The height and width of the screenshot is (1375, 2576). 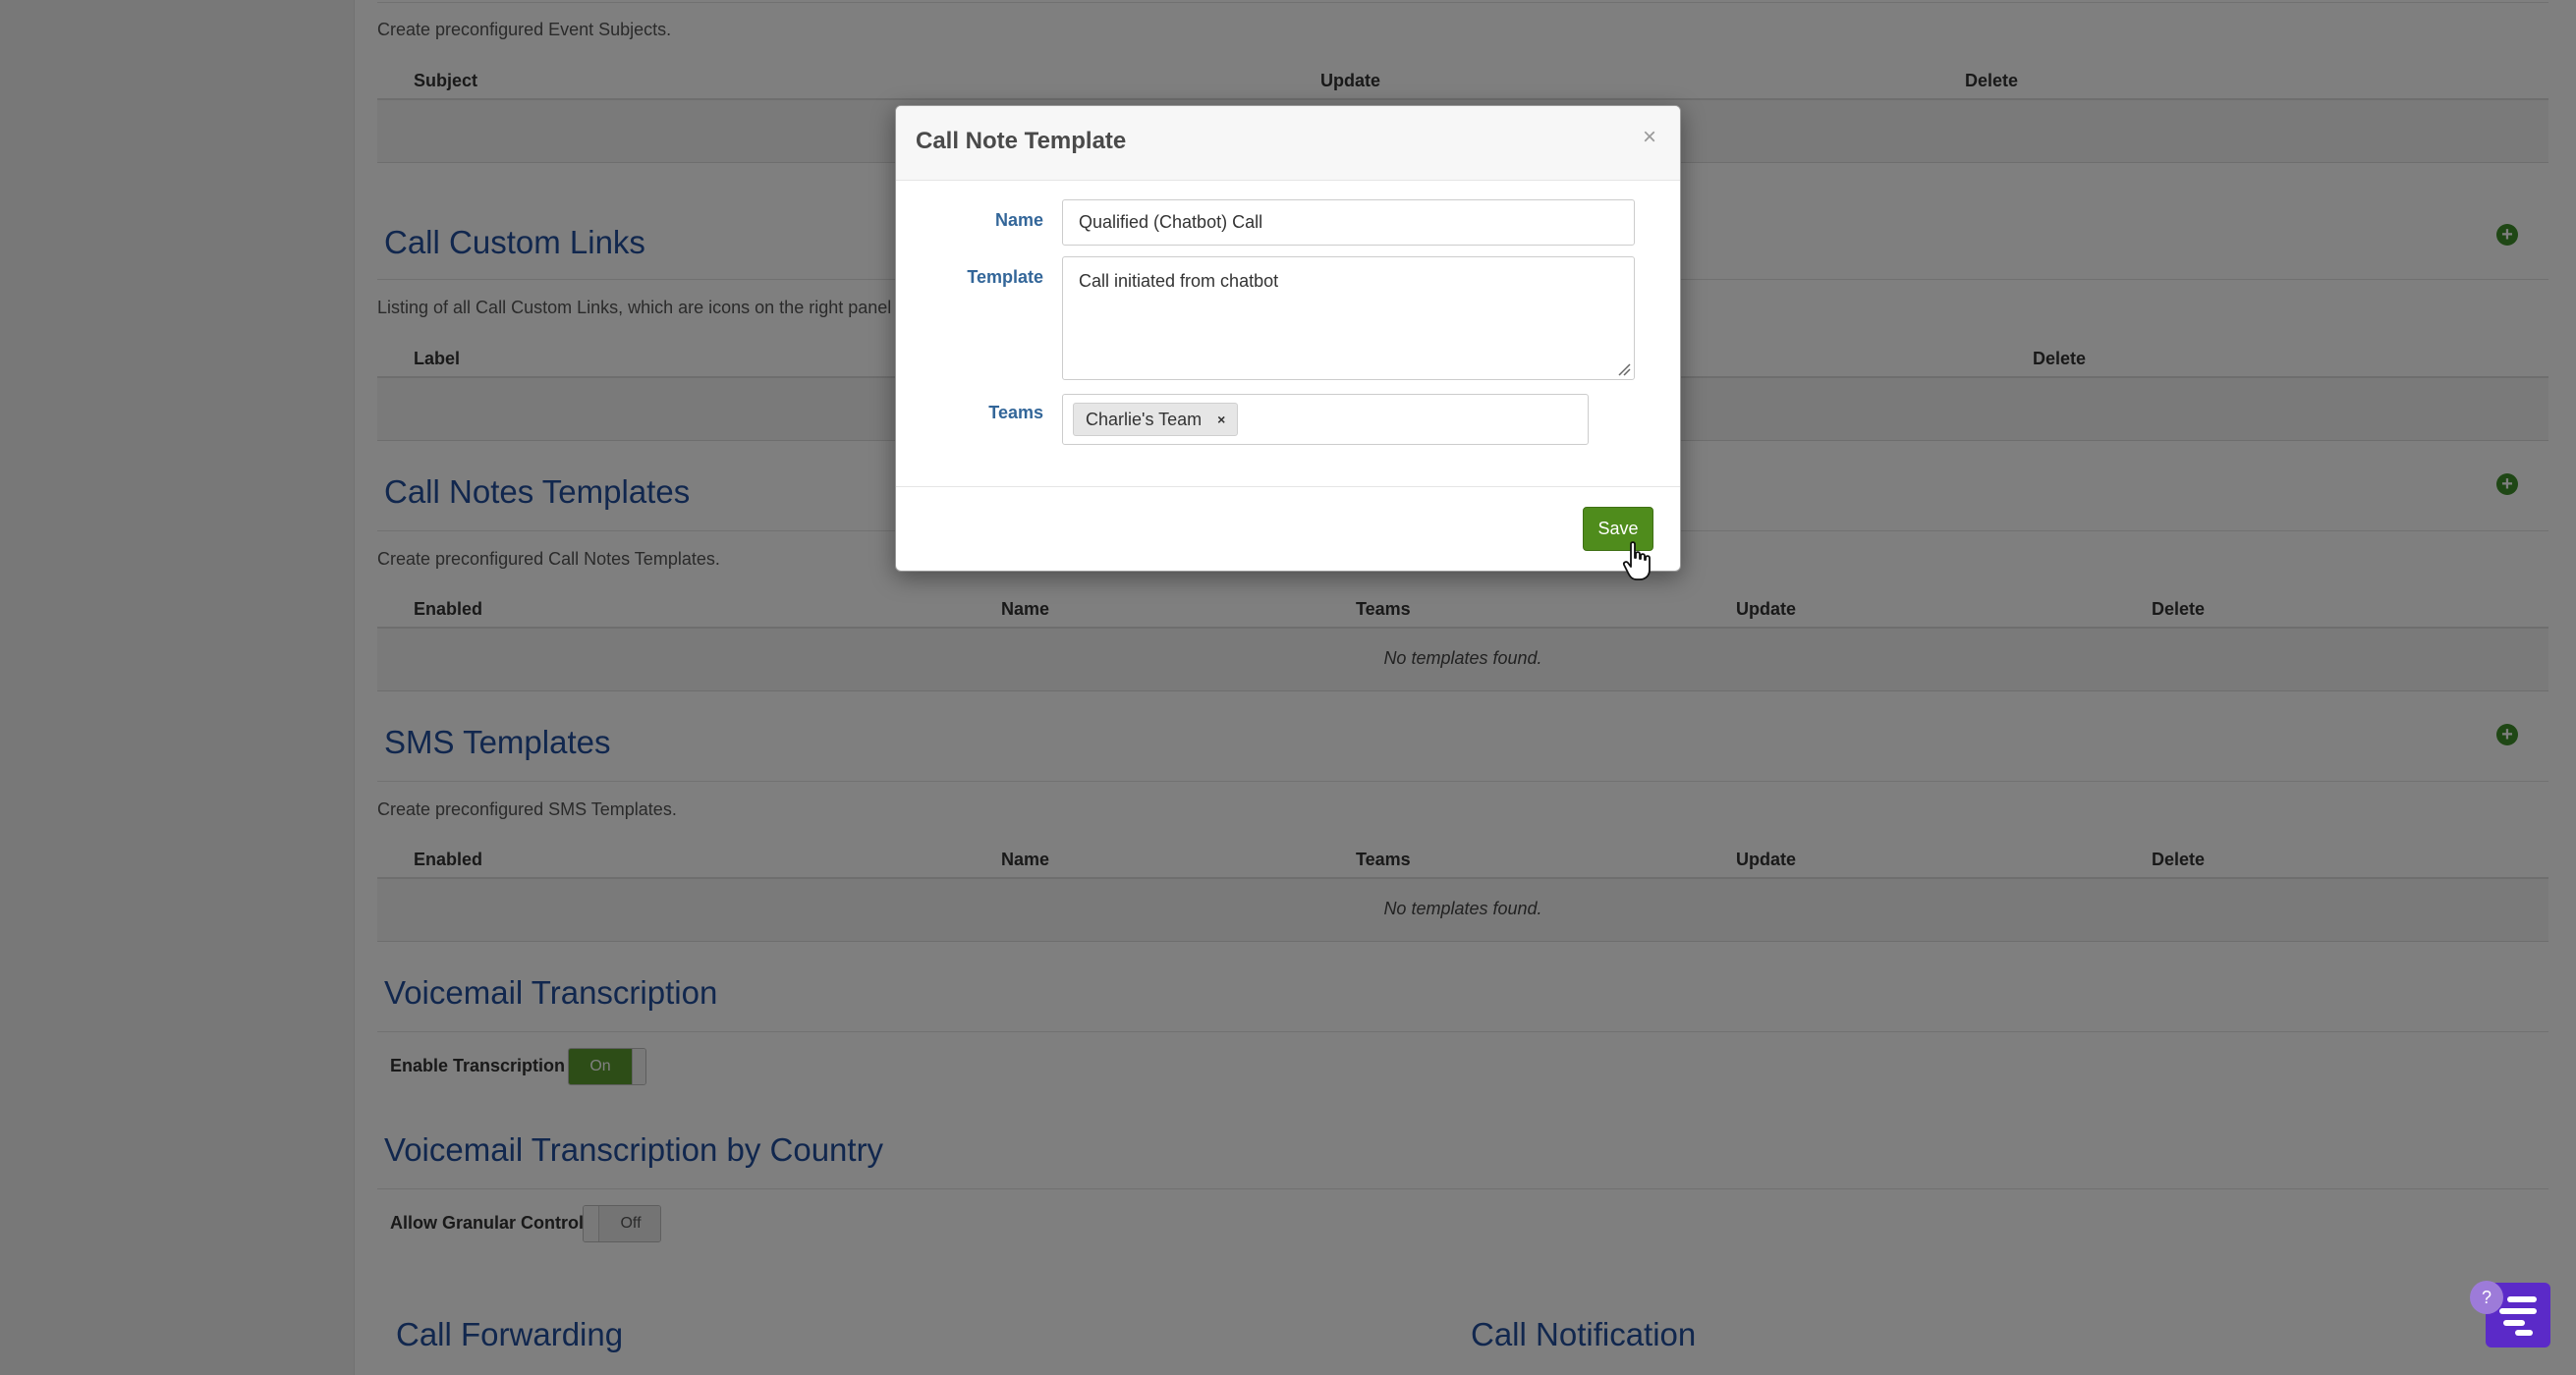 What do you see at coordinates (1288, 528) in the screenshot?
I see `modal-footer` at bounding box center [1288, 528].